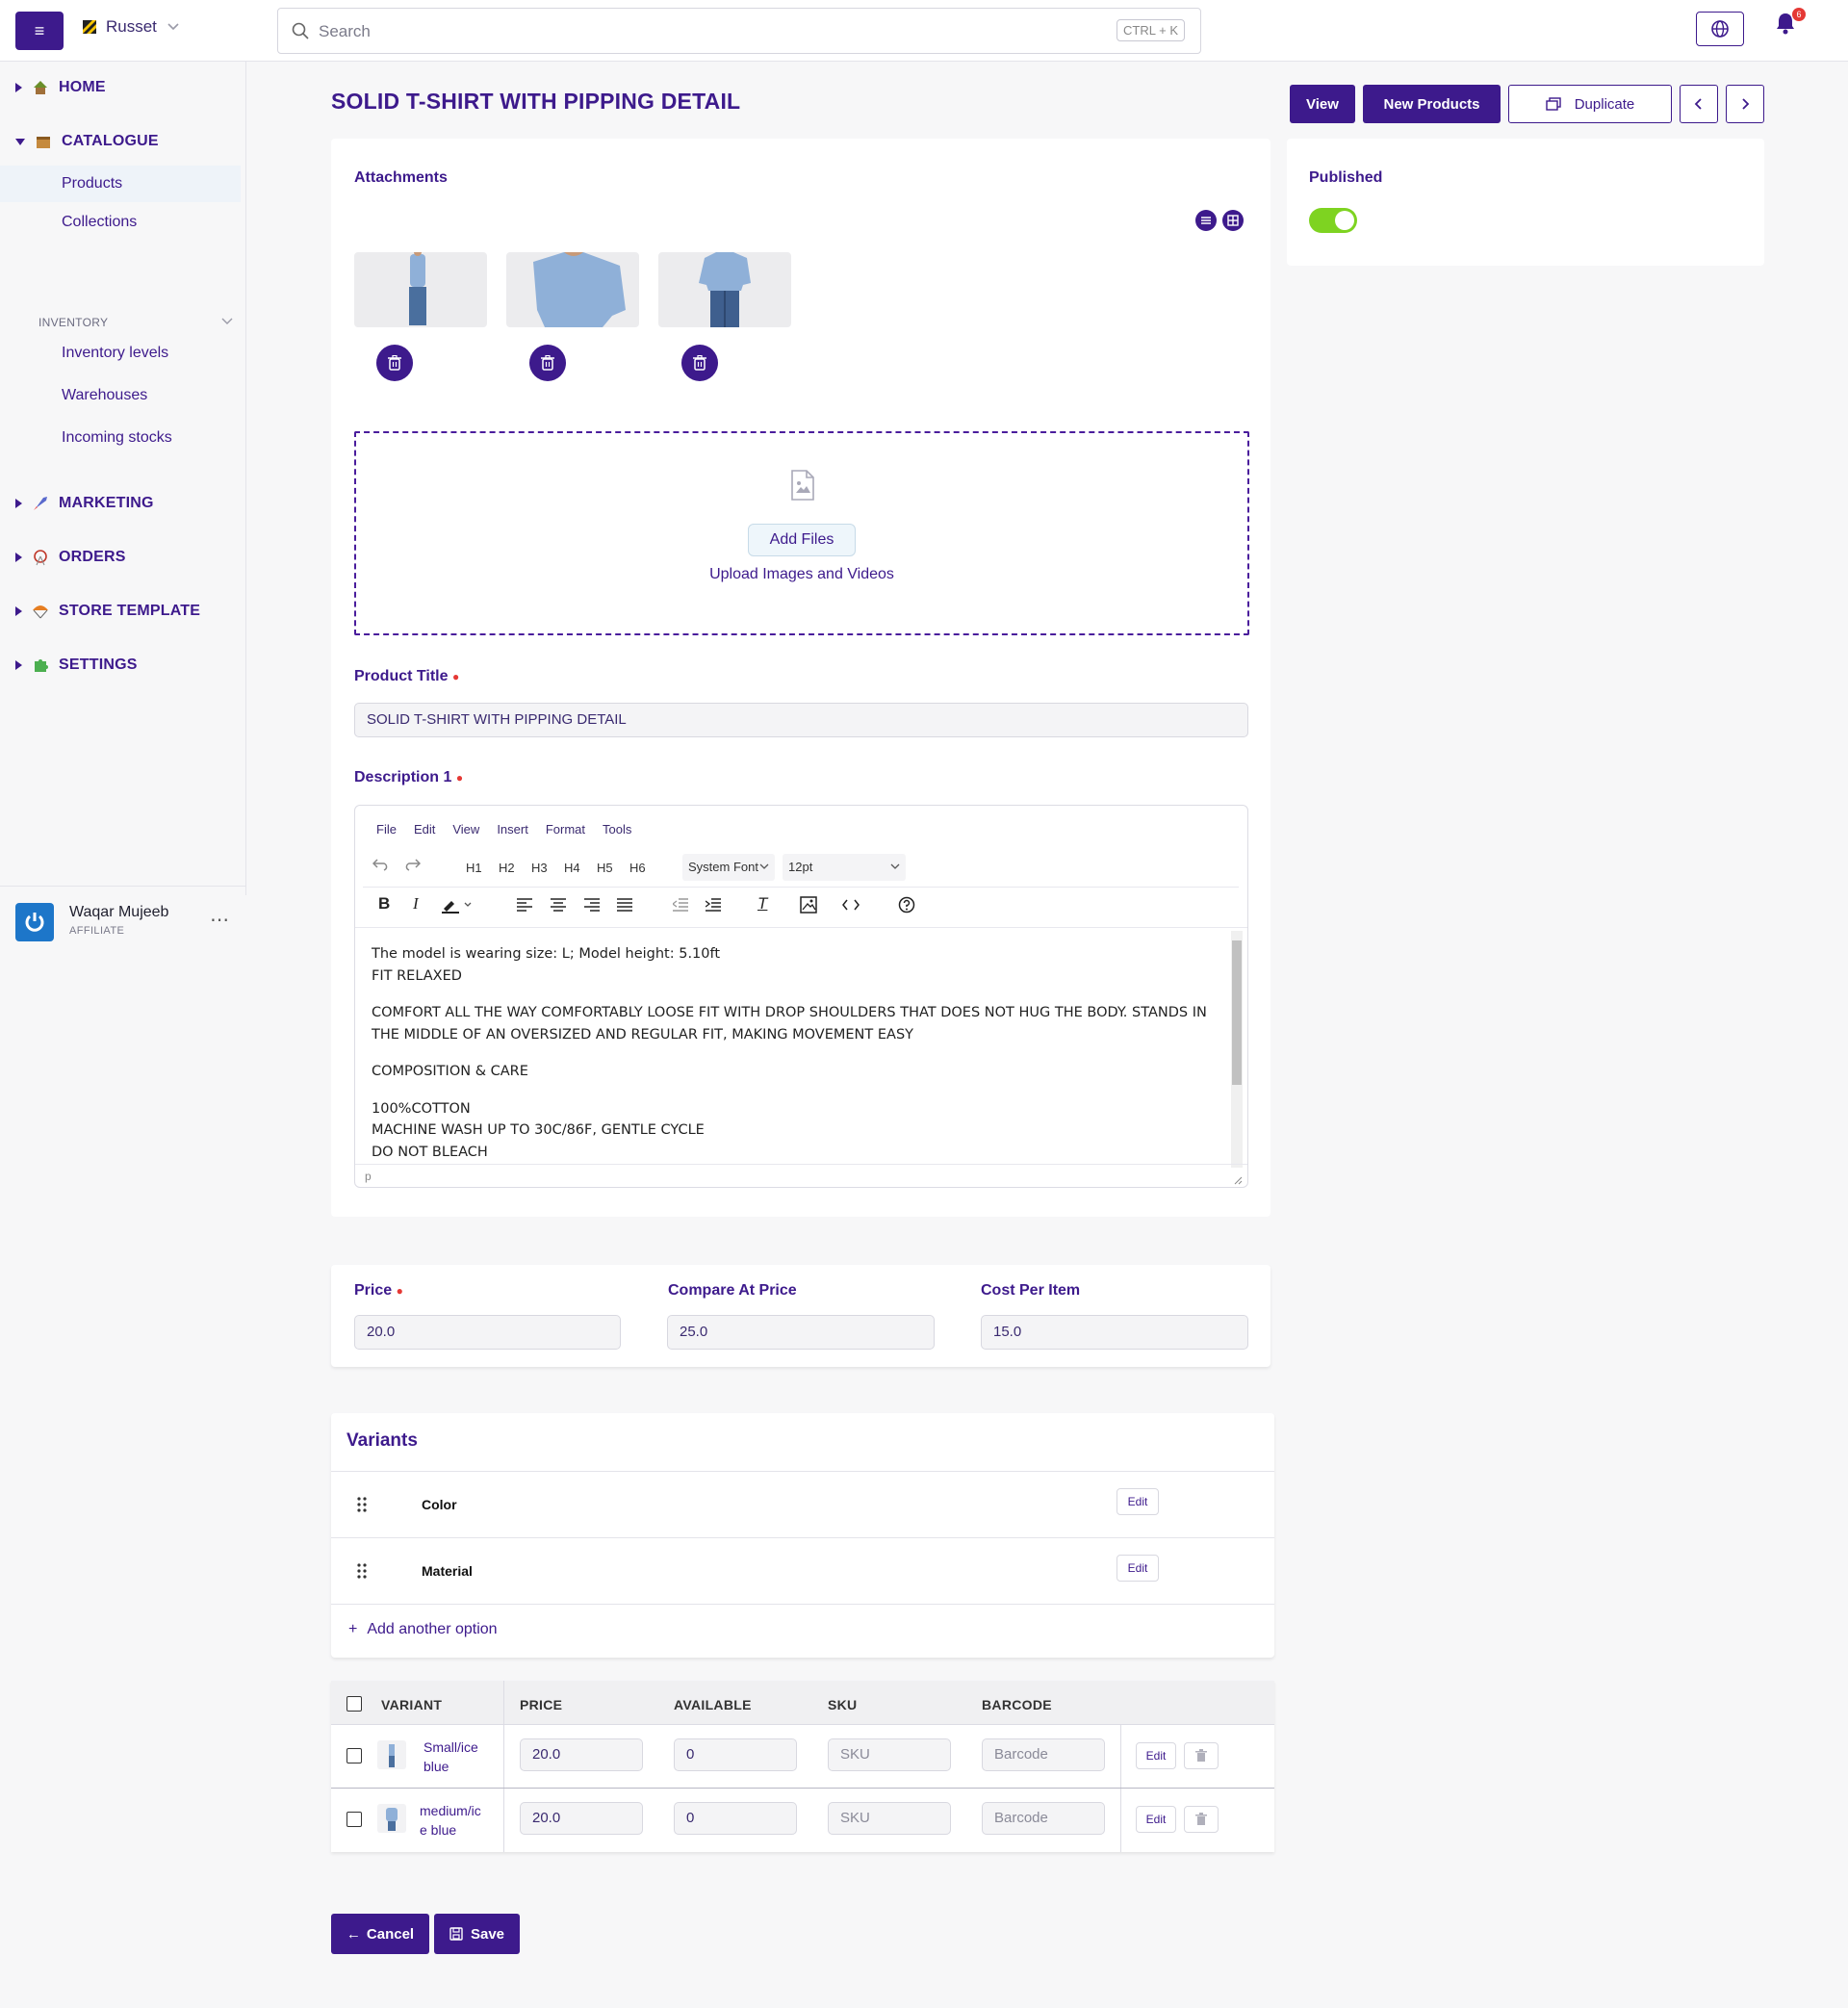 The height and width of the screenshot is (2008, 1848). I want to click on save-button: Save, so click(477, 1934).